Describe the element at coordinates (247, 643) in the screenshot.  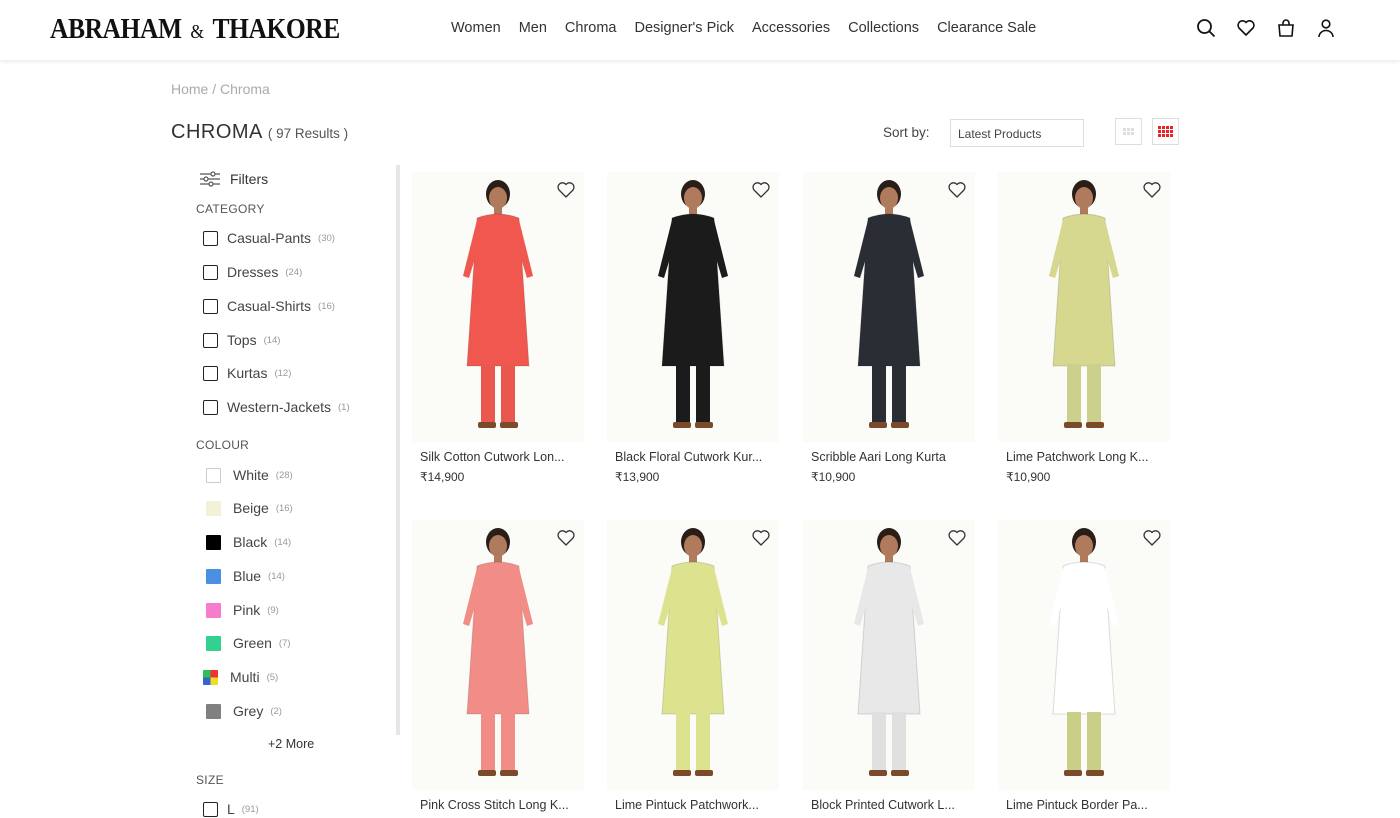
I see `filter-colour-green: Green (7)` at that location.